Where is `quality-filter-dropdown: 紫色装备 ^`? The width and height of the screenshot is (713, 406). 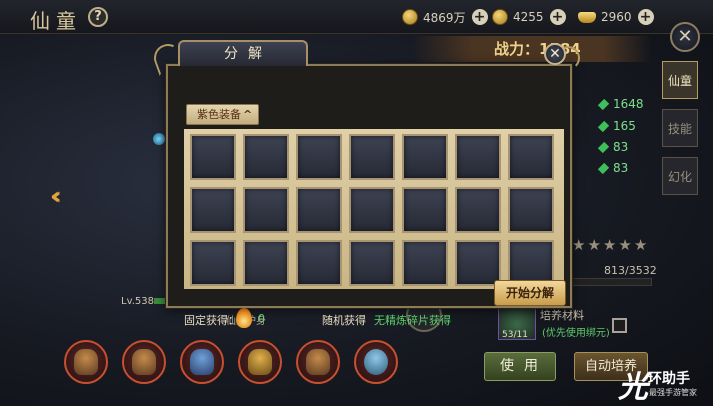
quality-filter-dropdown: 紫色装备 ^ is located at coordinates (222, 114).